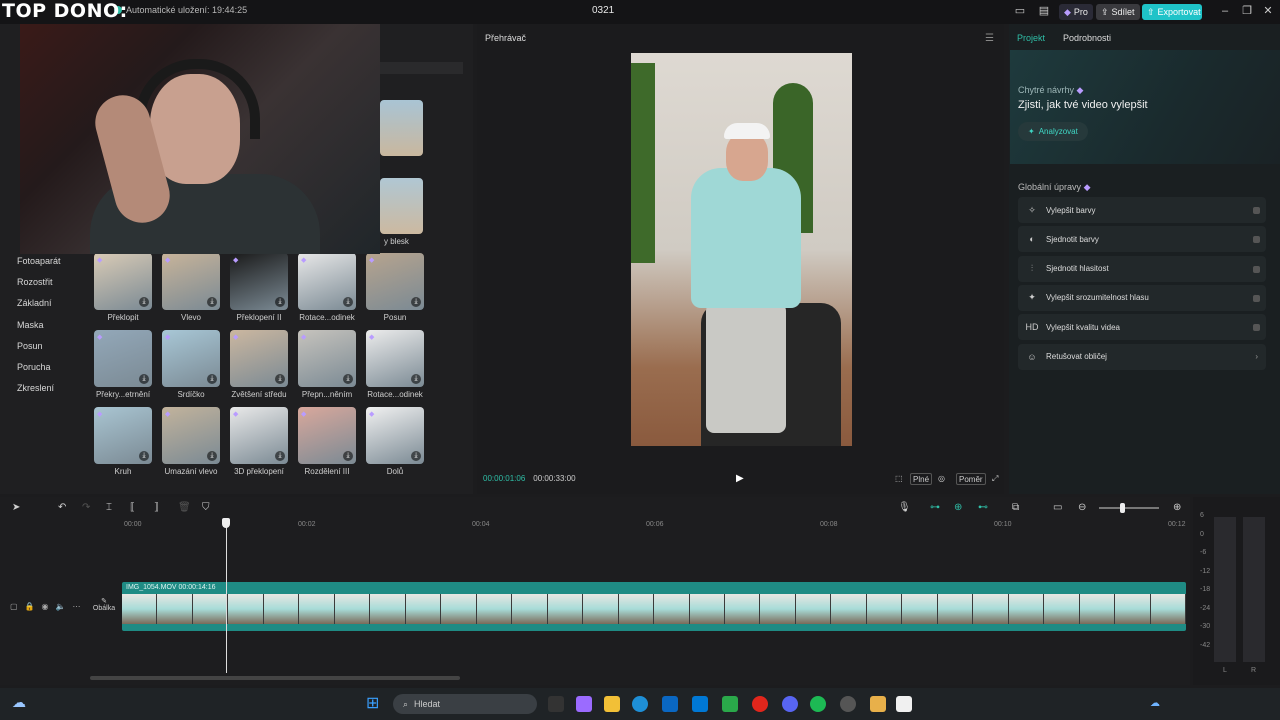 This screenshot has height=720, width=1280. Describe the element at coordinates (848, 704) in the screenshot. I see `obs-icon` at that location.